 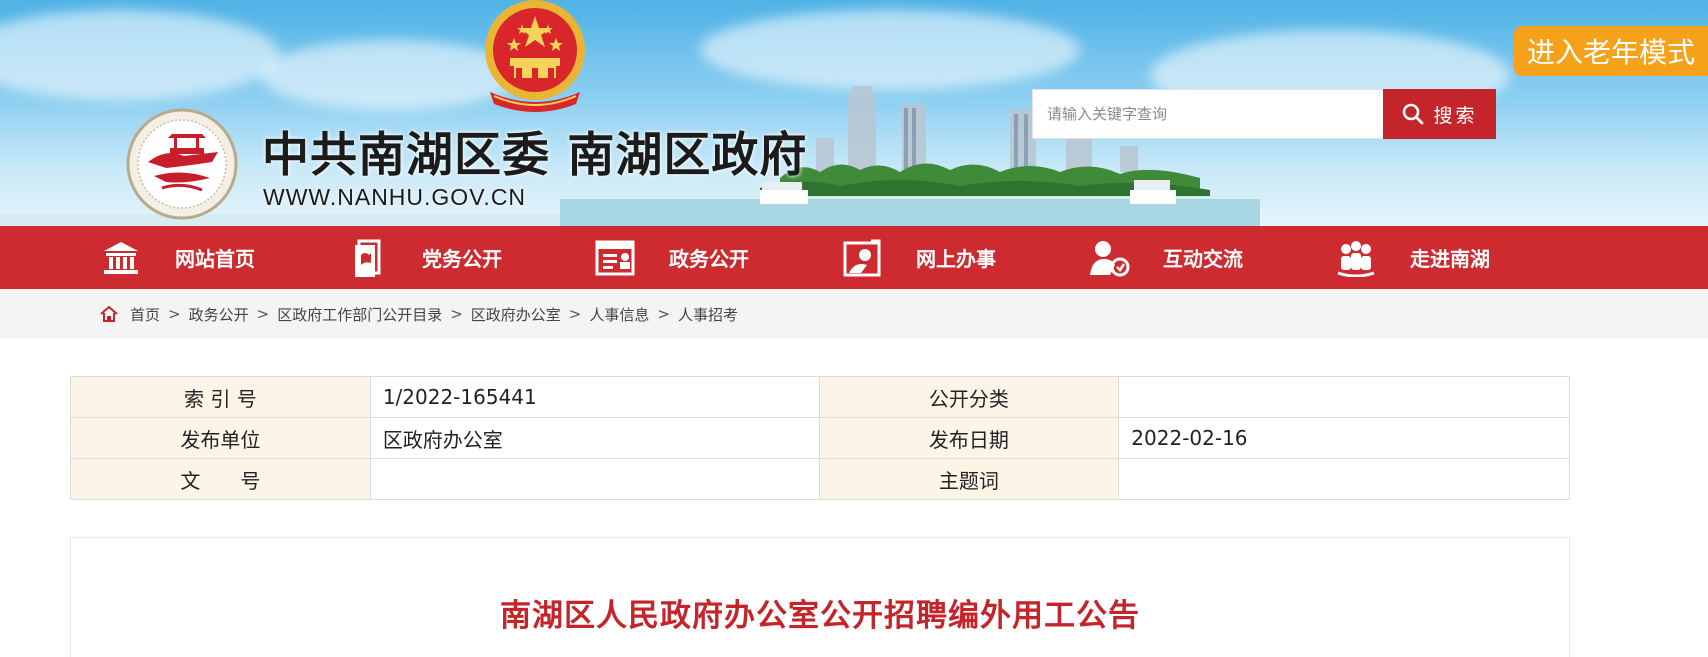 What do you see at coordinates (1344, 479) in the screenshot?
I see `meta-value-keywords` at bounding box center [1344, 479].